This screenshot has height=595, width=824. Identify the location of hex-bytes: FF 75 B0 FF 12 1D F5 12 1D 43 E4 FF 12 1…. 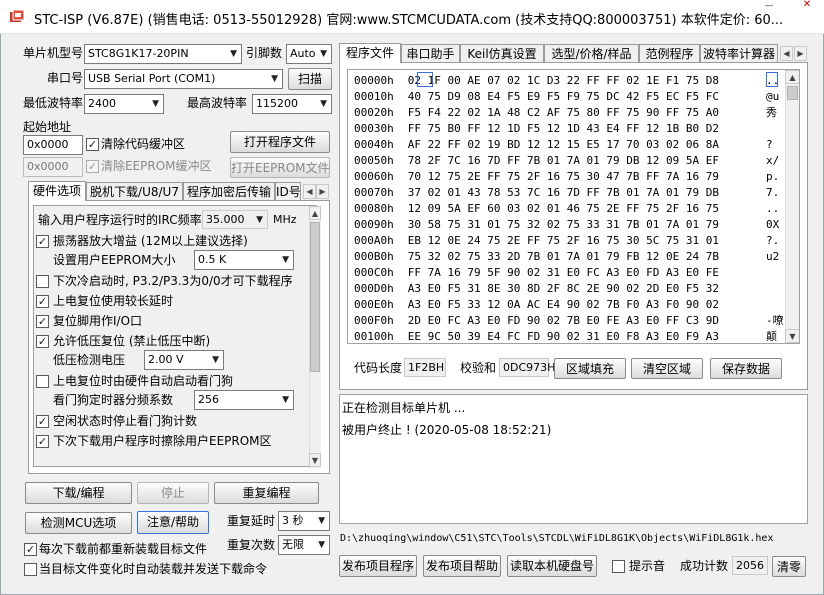
(563, 128).